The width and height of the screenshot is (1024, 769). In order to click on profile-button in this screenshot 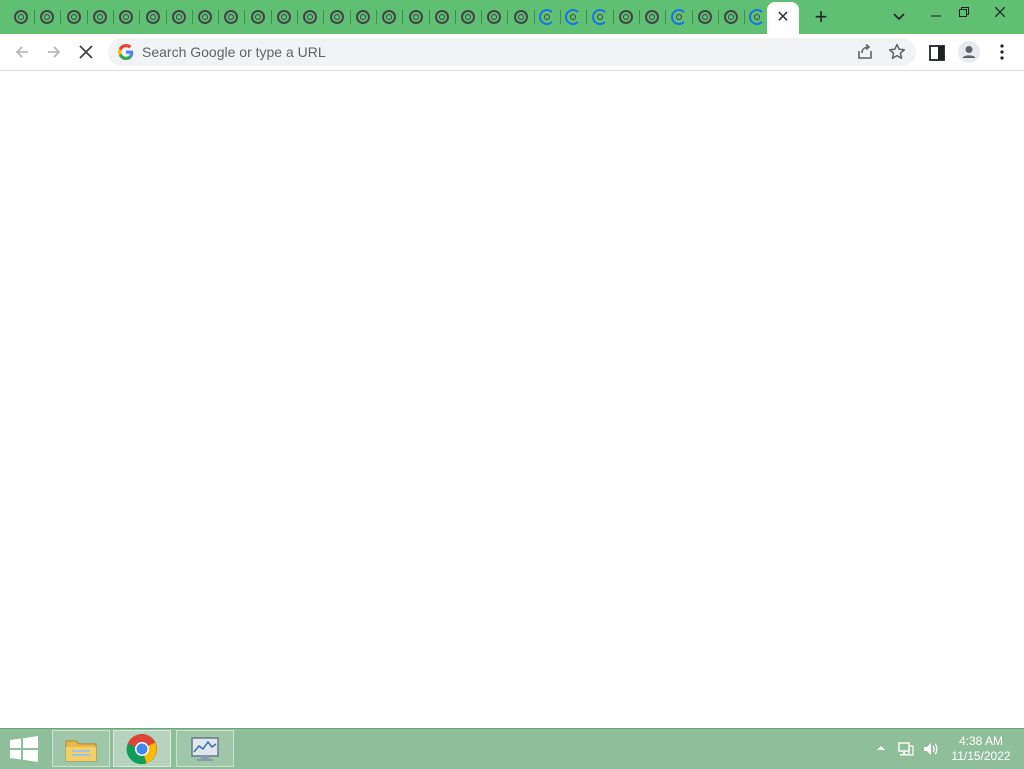, I will do `click(969, 52)`.